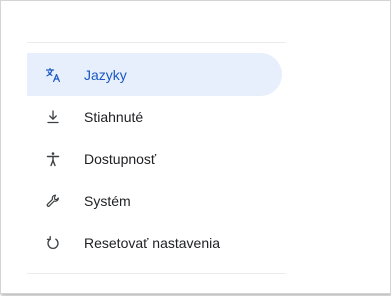 Image resolution: width=391 pixels, height=296 pixels. I want to click on top-divider, so click(156, 42).